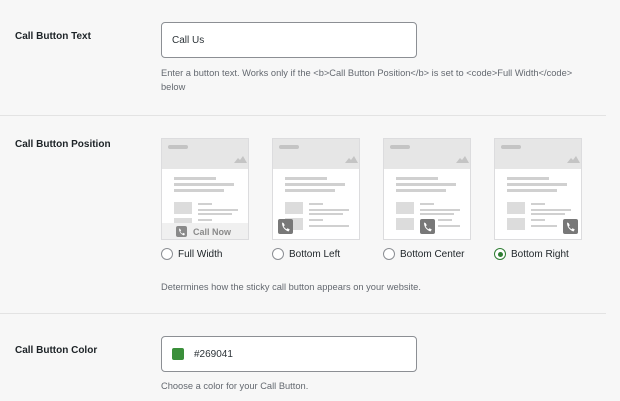 The height and width of the screenshot is (401, 620). What do you see at coordinates (53, 36) in the screenshot?
I see `call-button-text-label: Call Button Text` at bounding box center [53, 36].